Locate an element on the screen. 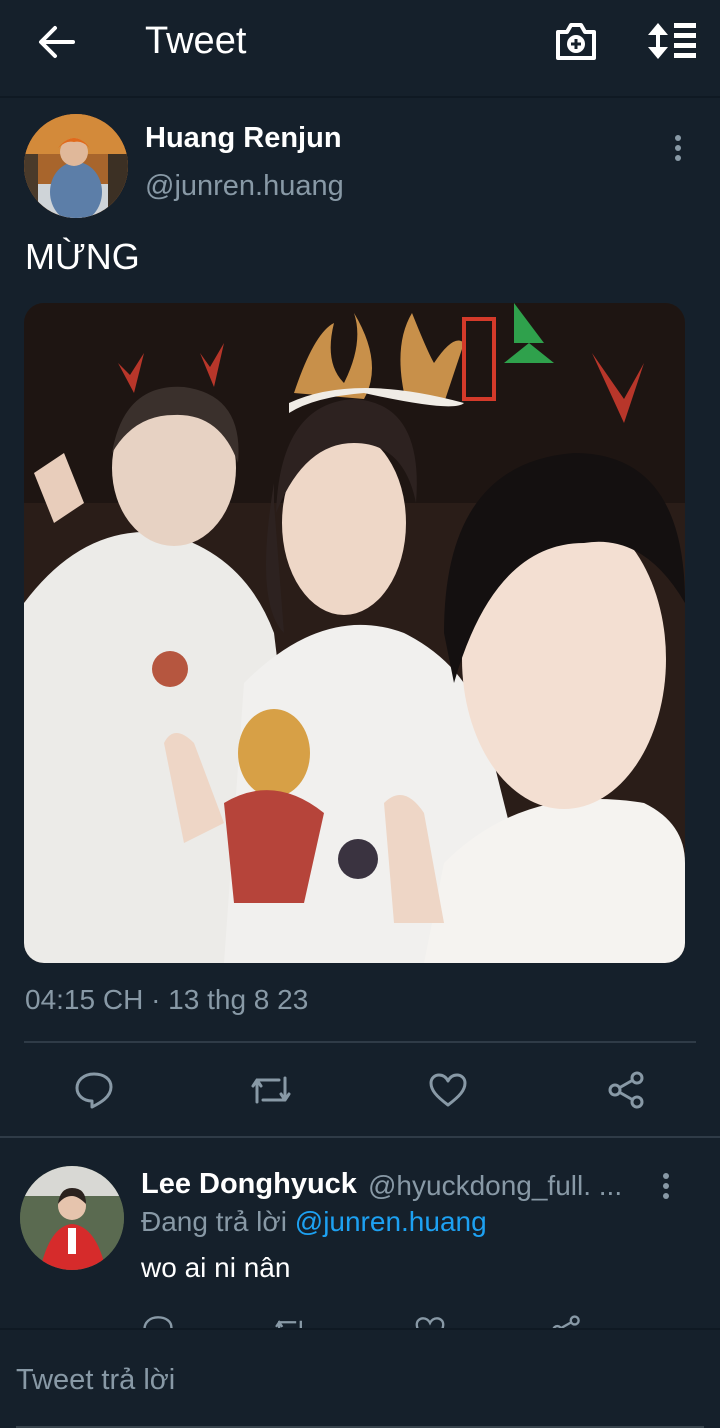  reply-composer is located at coordinates (360, 1378).